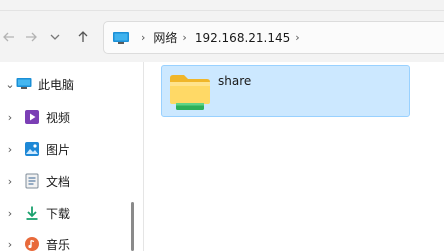 This screenshot has height=251, width=444. I want to click on sidebar-item-label: 视频, so click(58, 117).